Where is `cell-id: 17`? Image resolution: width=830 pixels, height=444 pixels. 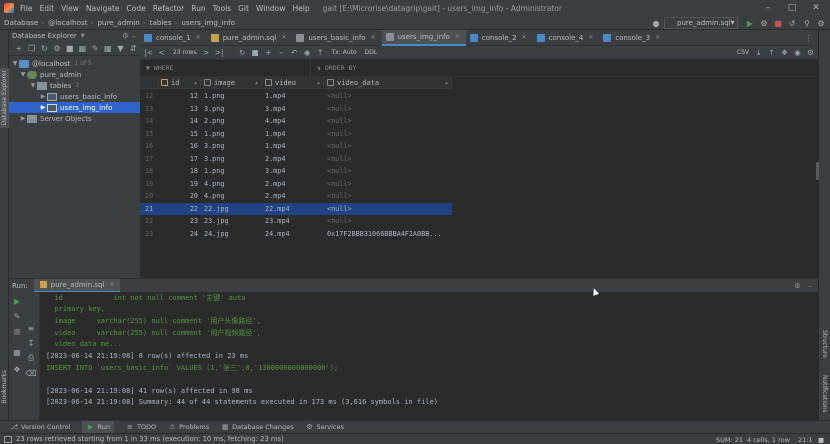
cell-id: 17 is located at coordinates (179, 159).